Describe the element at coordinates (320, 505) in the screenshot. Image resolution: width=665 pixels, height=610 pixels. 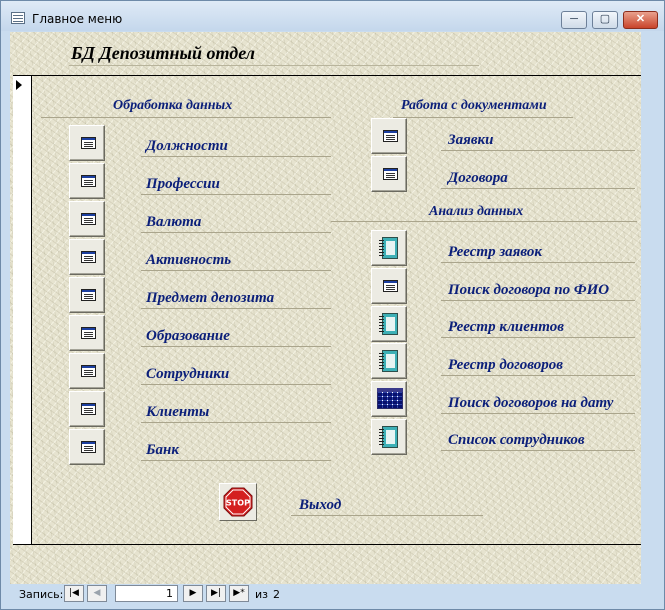
I see `exit-label: Выход` at that location.